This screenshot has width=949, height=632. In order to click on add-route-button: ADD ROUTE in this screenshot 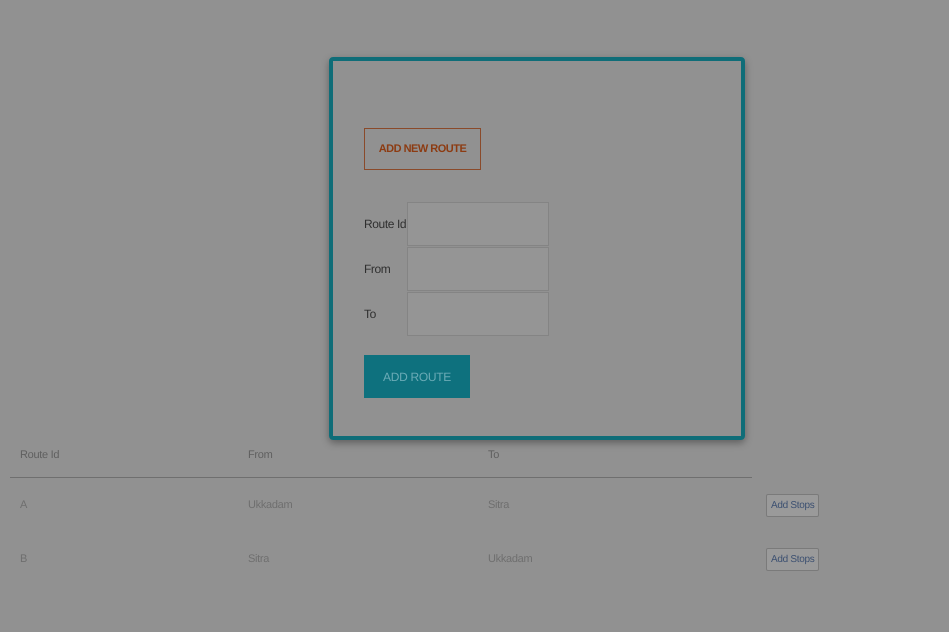, I will do `click(417, 376)`.